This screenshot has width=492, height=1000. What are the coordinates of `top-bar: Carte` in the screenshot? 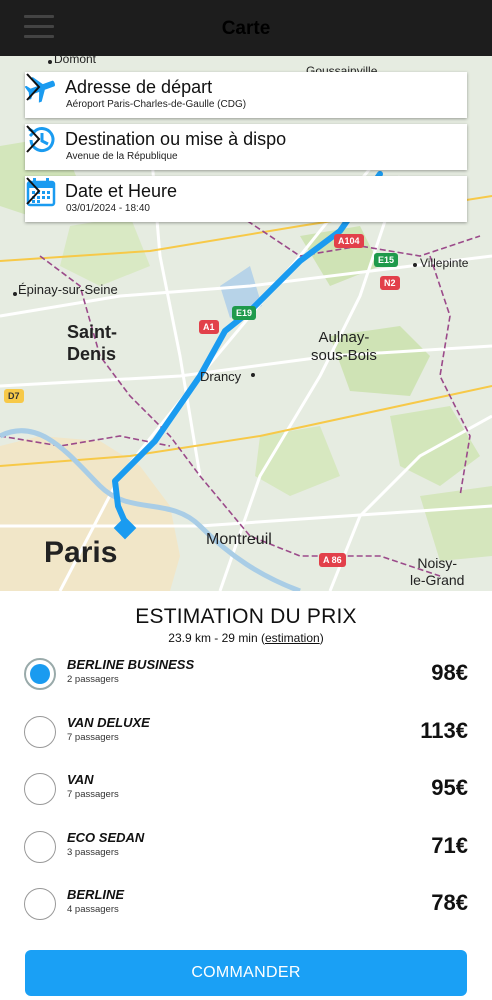 It's located at (246, 28).